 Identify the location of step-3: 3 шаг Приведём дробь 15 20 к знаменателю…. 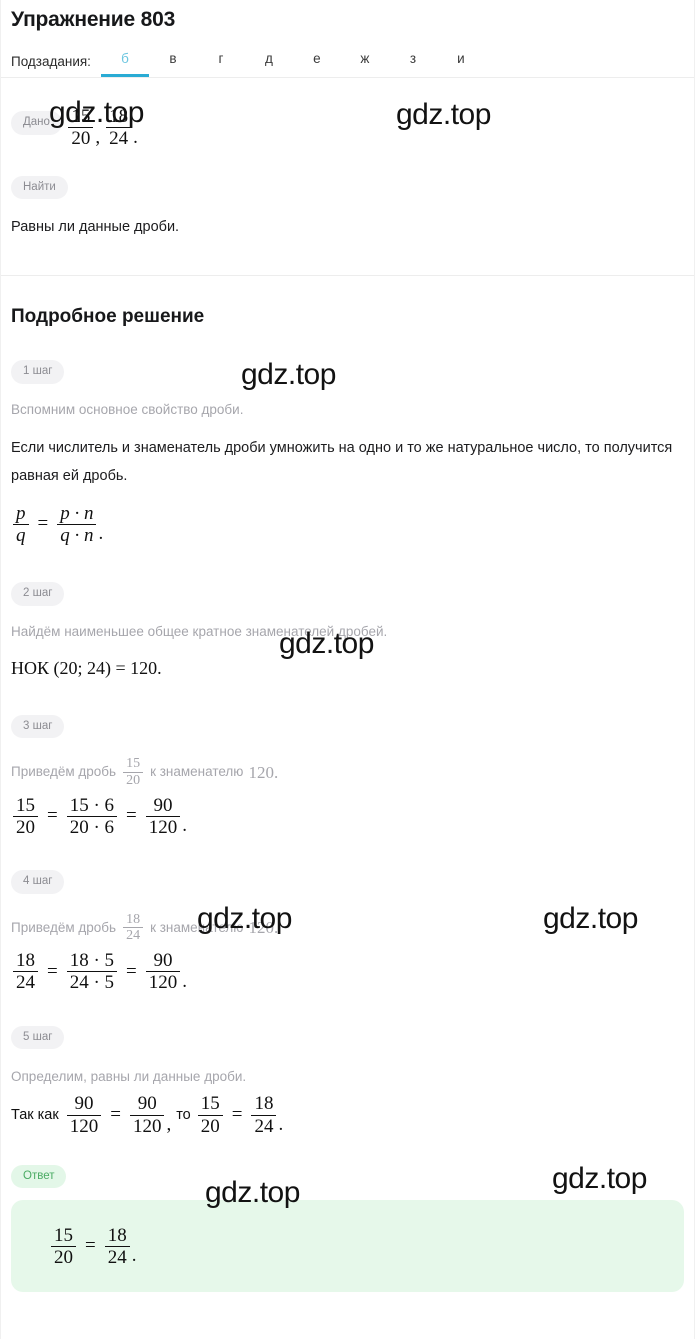
(347, 776).